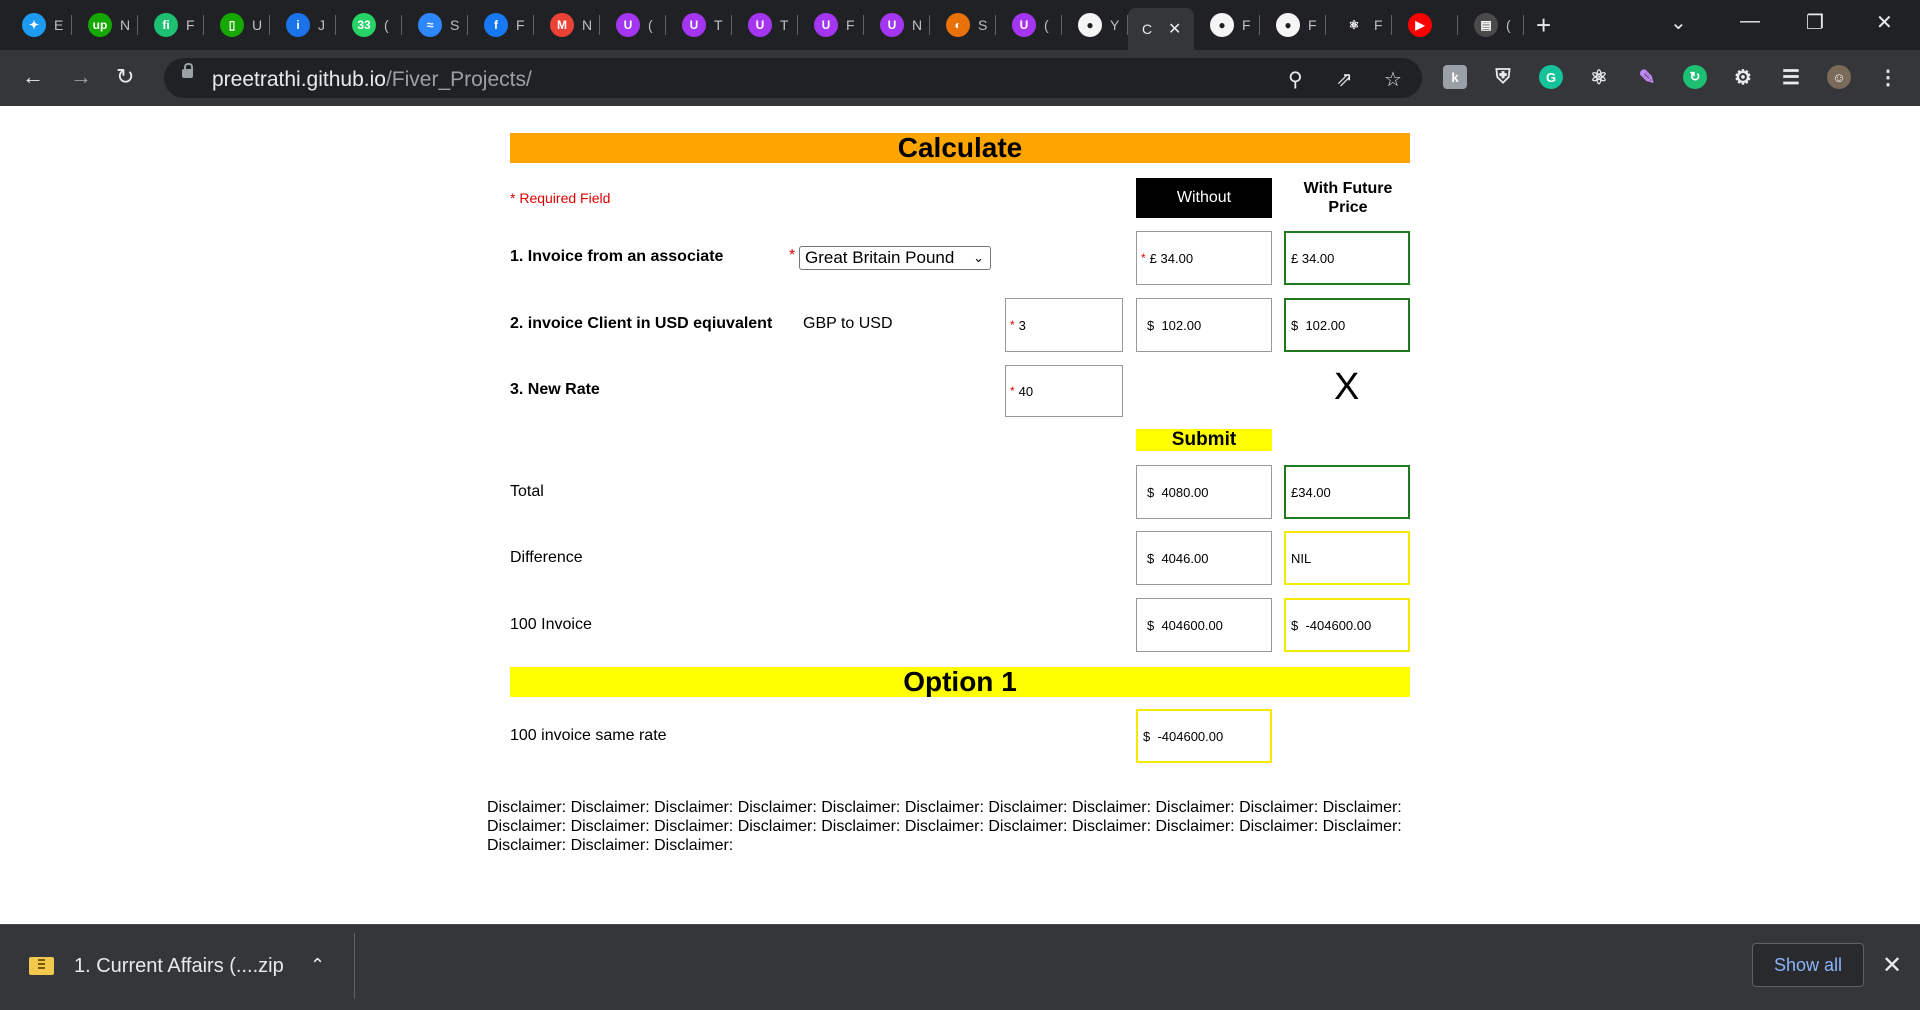 This screenshot has width=1920, height=1010. I want to click on tab-title: J, so click(321, 25).